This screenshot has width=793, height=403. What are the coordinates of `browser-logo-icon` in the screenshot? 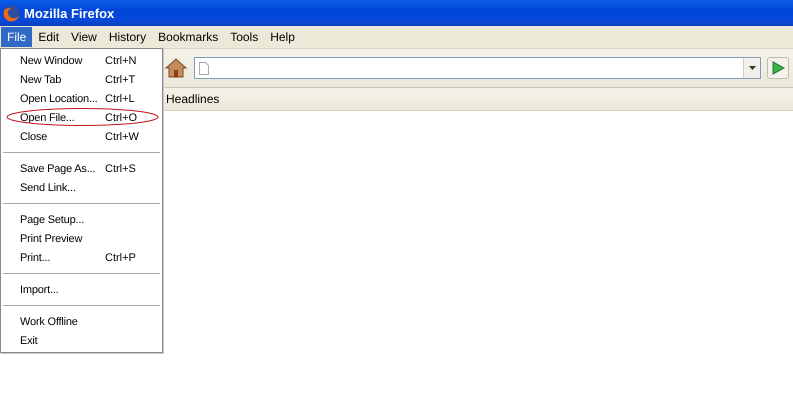 It's located at (11, 13).